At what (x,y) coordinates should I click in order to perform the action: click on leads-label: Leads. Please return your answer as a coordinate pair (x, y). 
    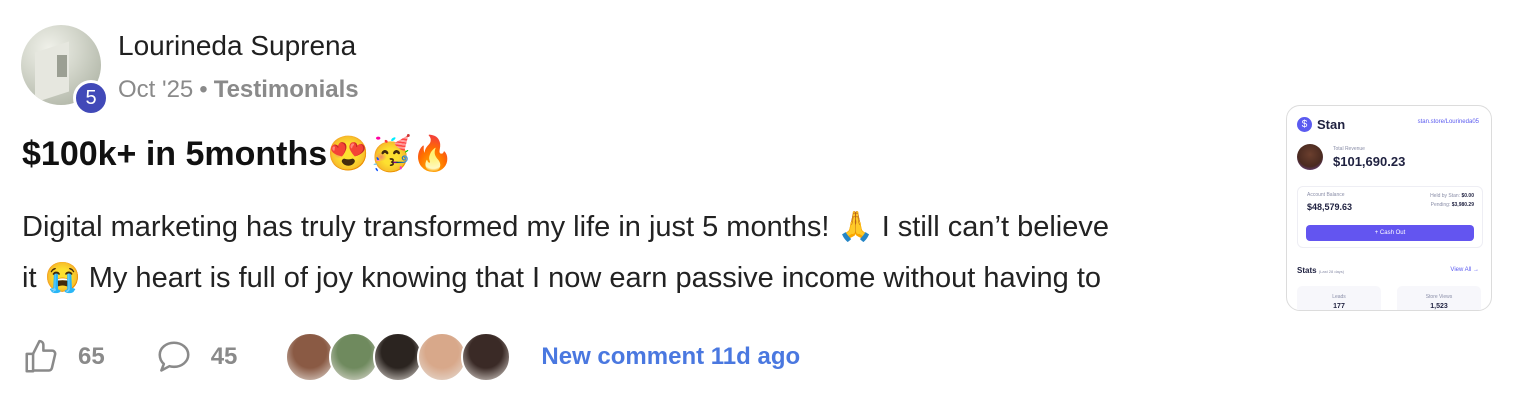
    Looking at the image, I should click on (1339, 297).